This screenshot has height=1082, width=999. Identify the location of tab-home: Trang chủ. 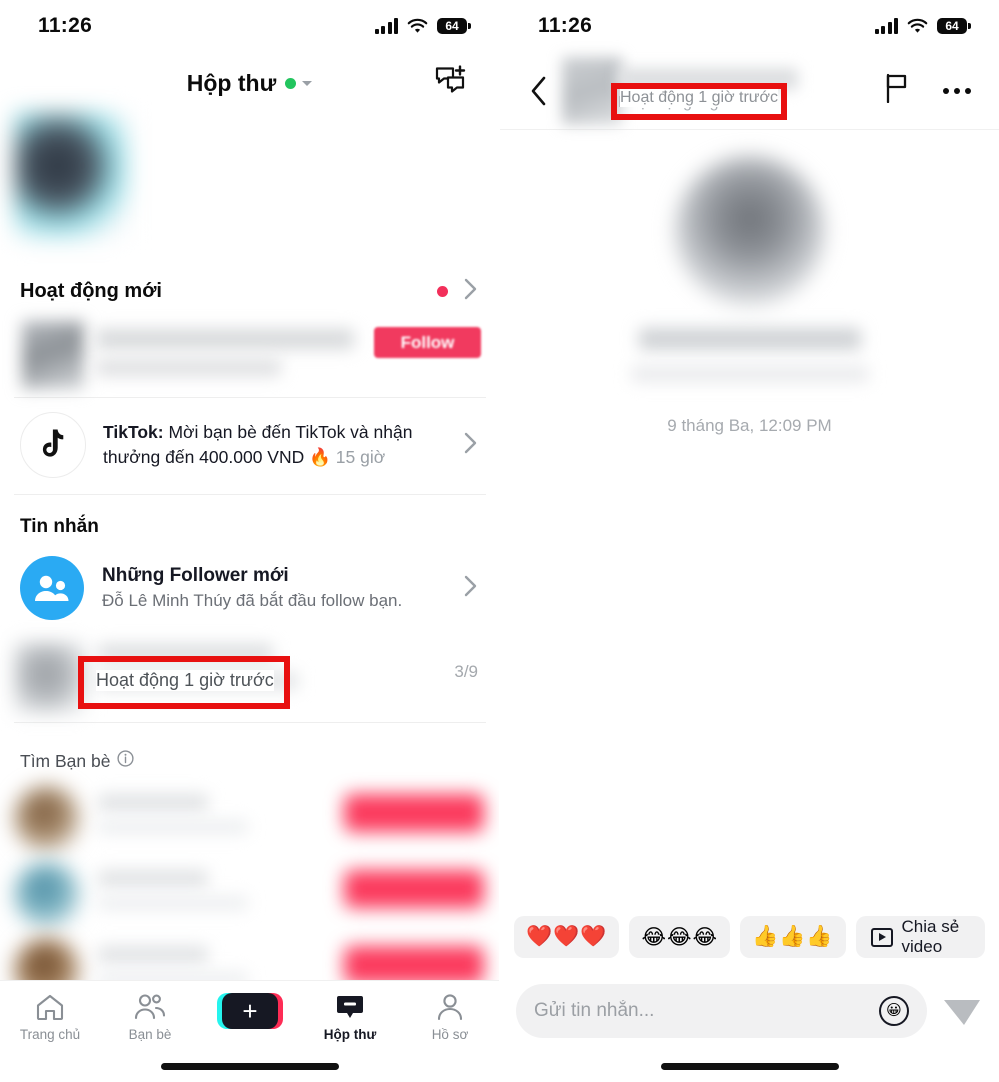
(50, 1017).